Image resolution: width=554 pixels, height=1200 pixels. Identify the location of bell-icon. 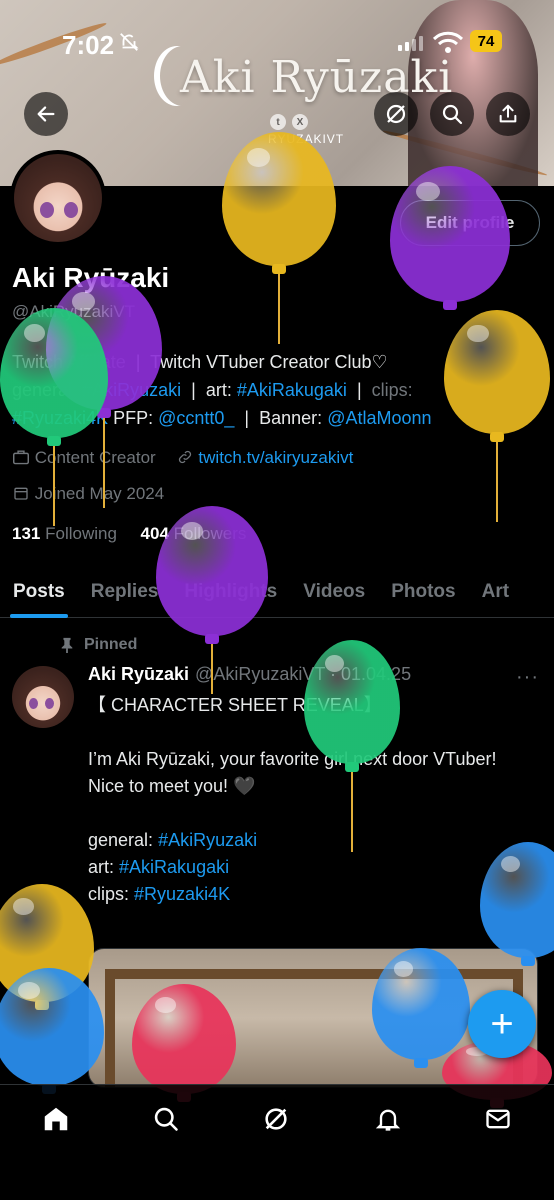
(388, 1120).